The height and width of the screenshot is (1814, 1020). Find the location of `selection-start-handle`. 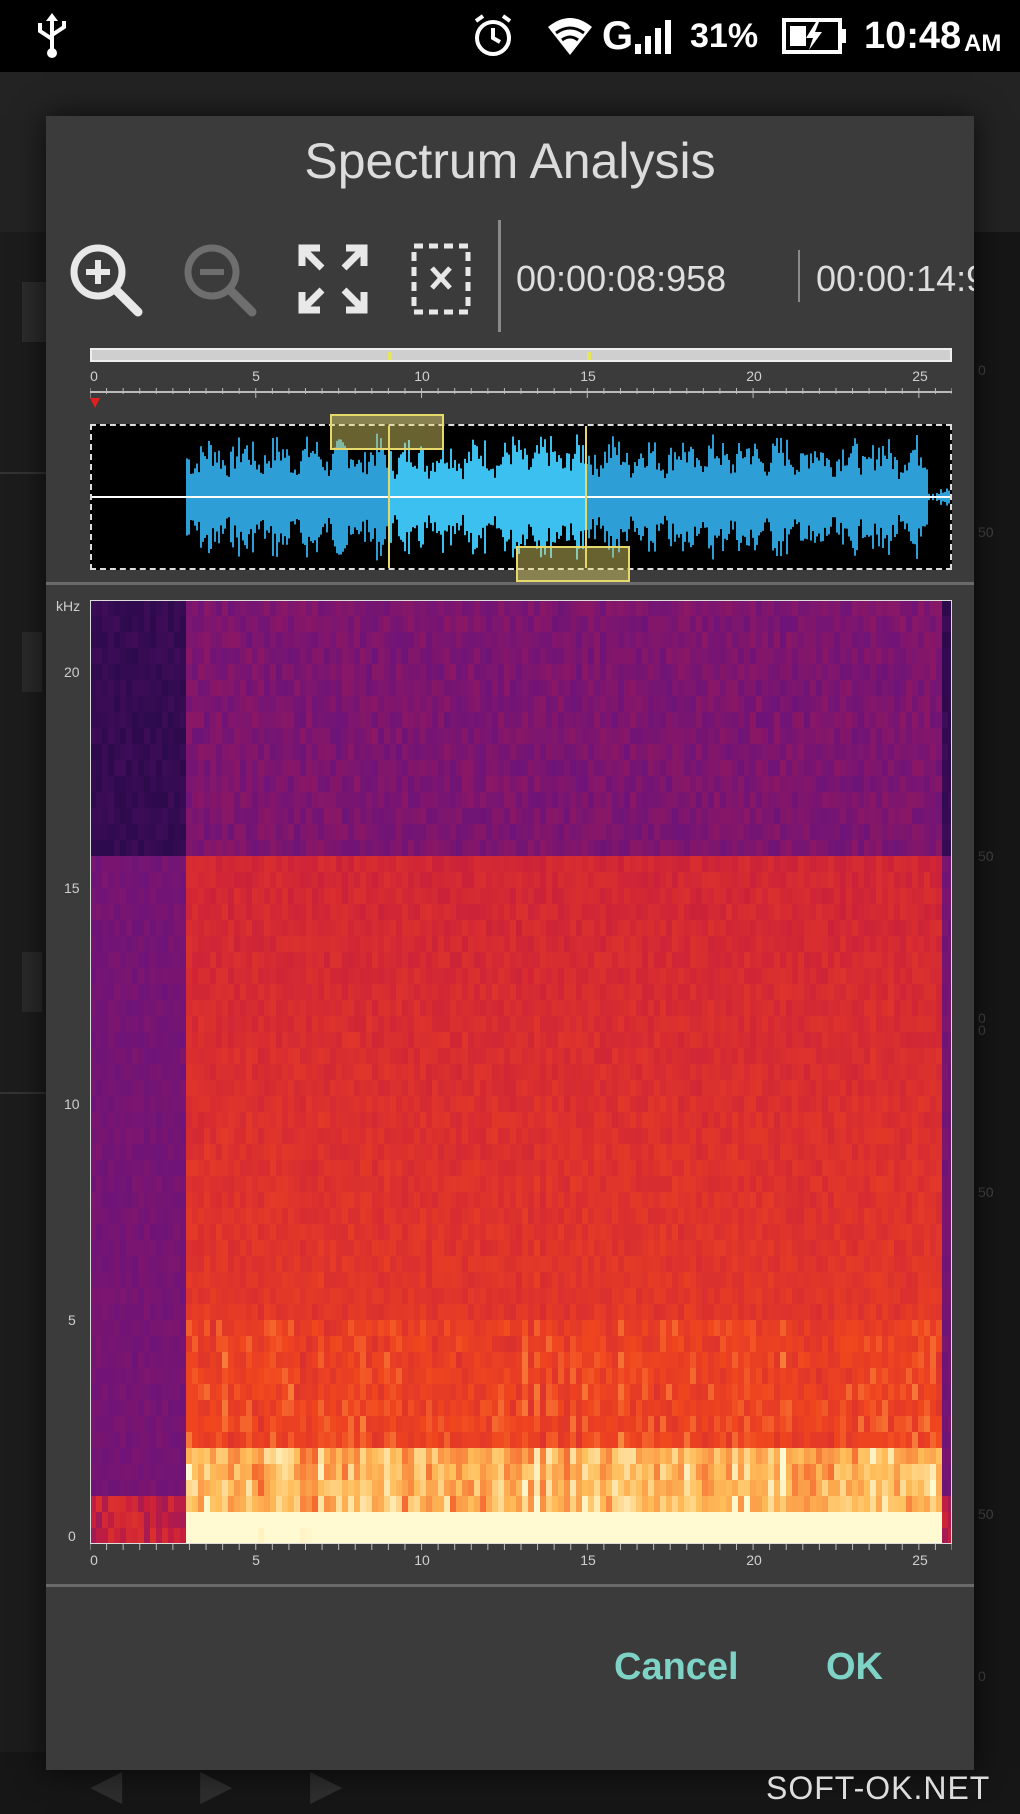

selection-start-handle is located at coordinates (387, 432).